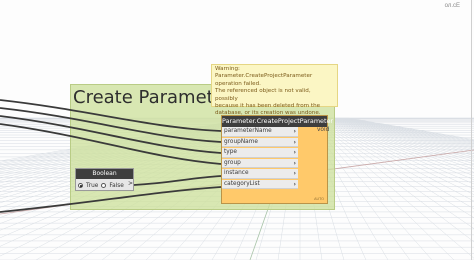 This screenshot has height=260, width=474. Describe the element at coordinates (248, 131) in the screenshot. I see `port-label: parameterName` at that location.